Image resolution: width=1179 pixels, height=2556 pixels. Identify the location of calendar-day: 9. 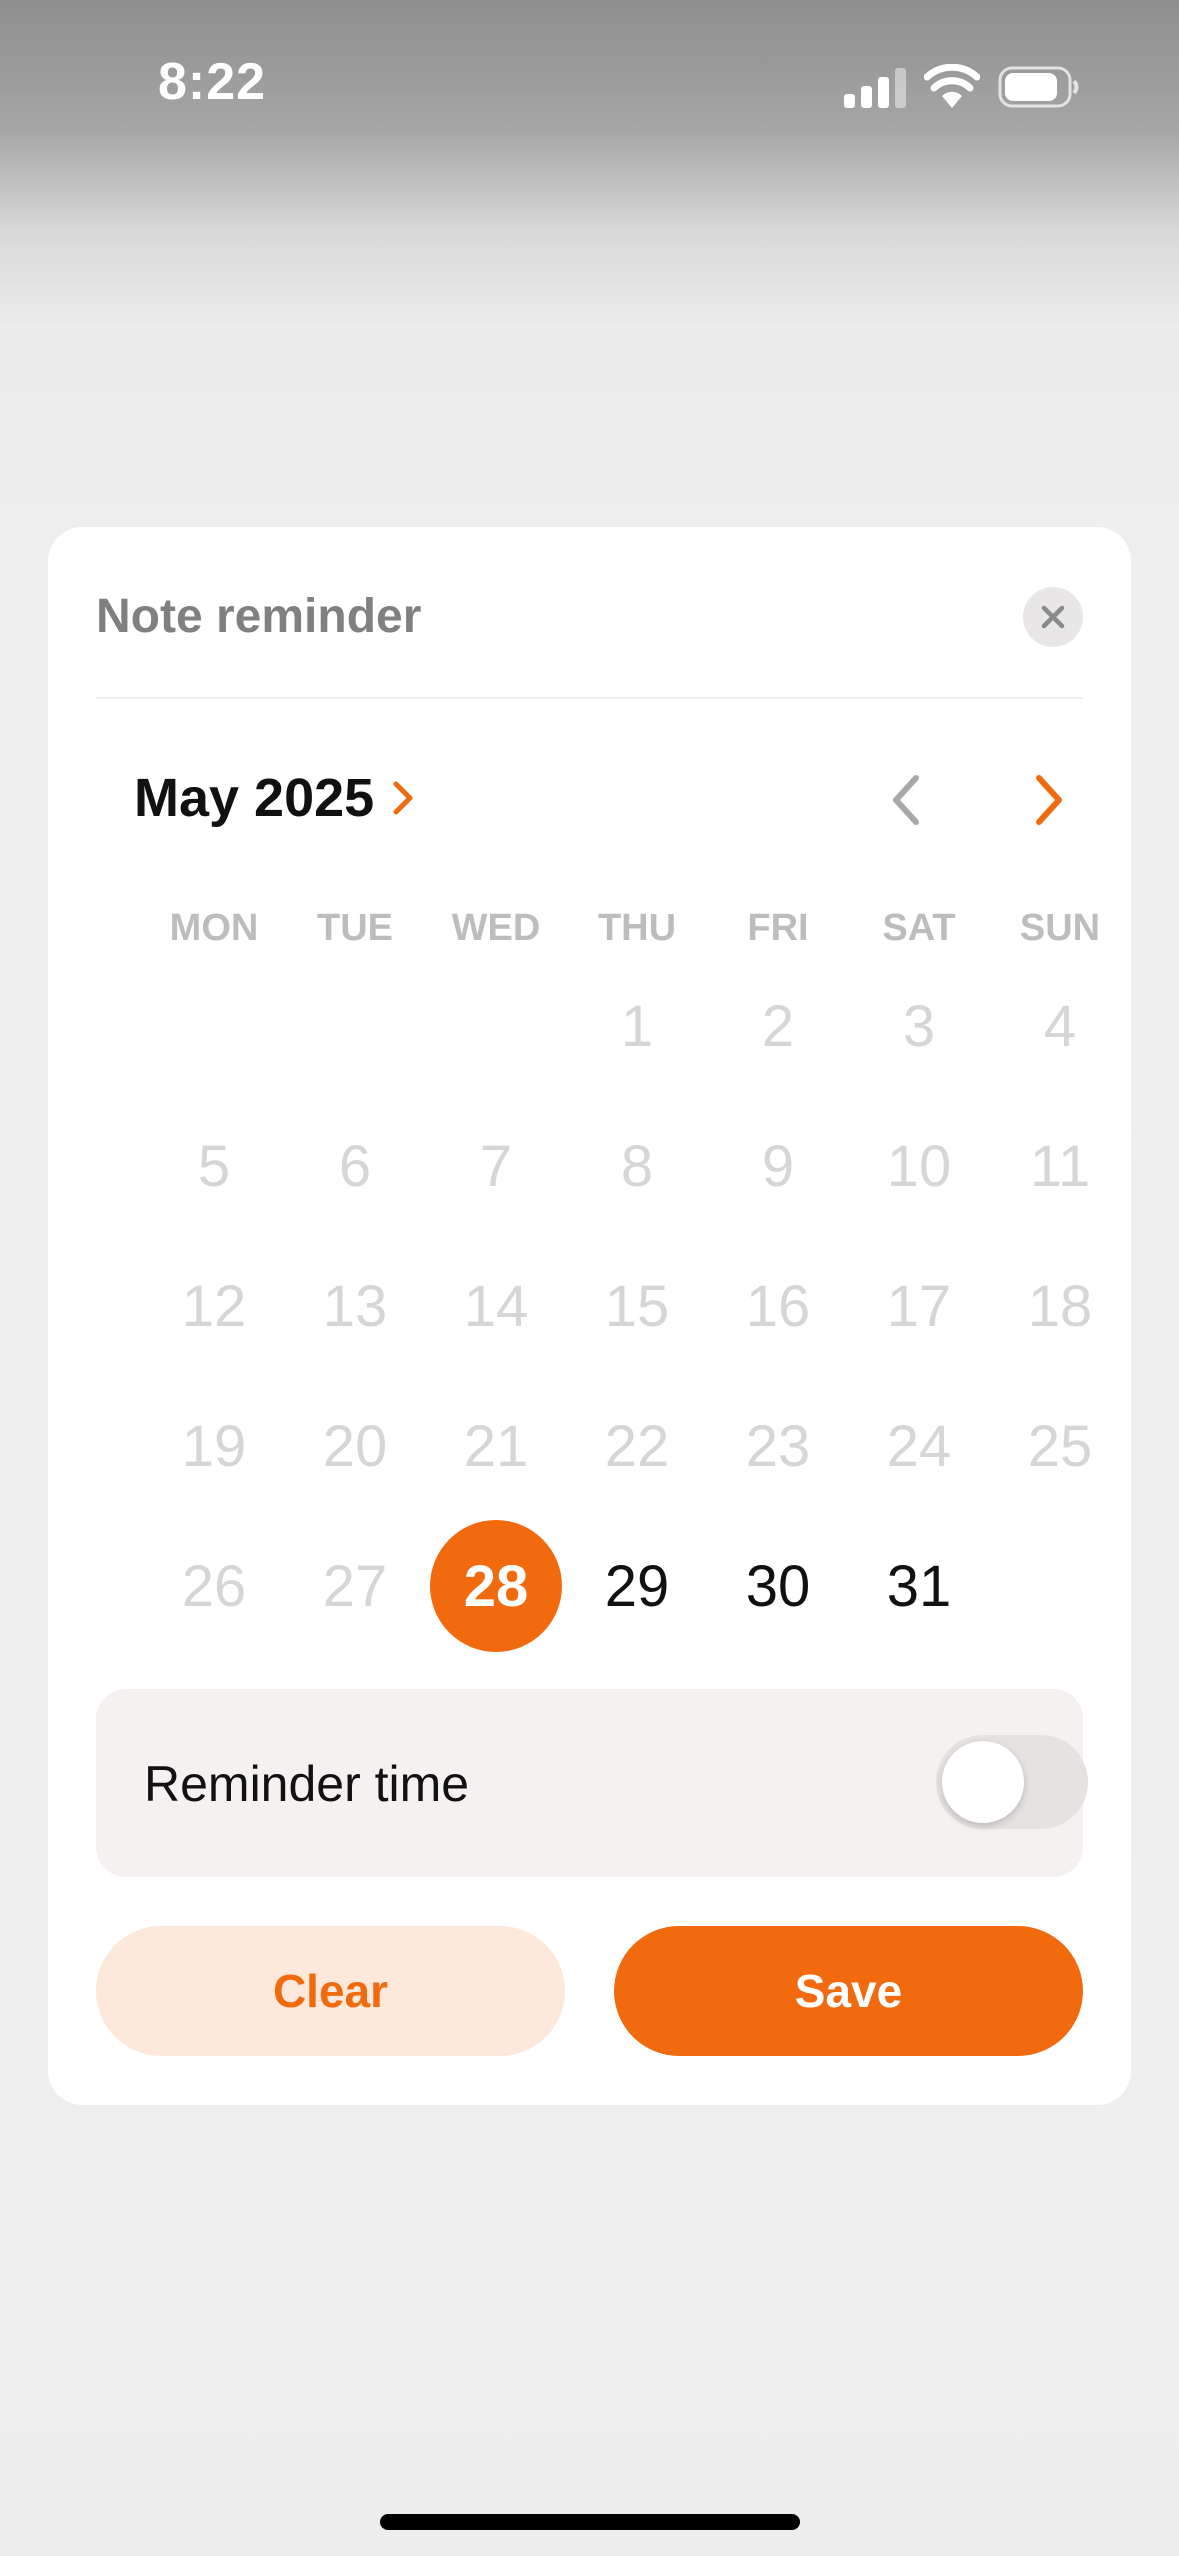
(778, 1166).